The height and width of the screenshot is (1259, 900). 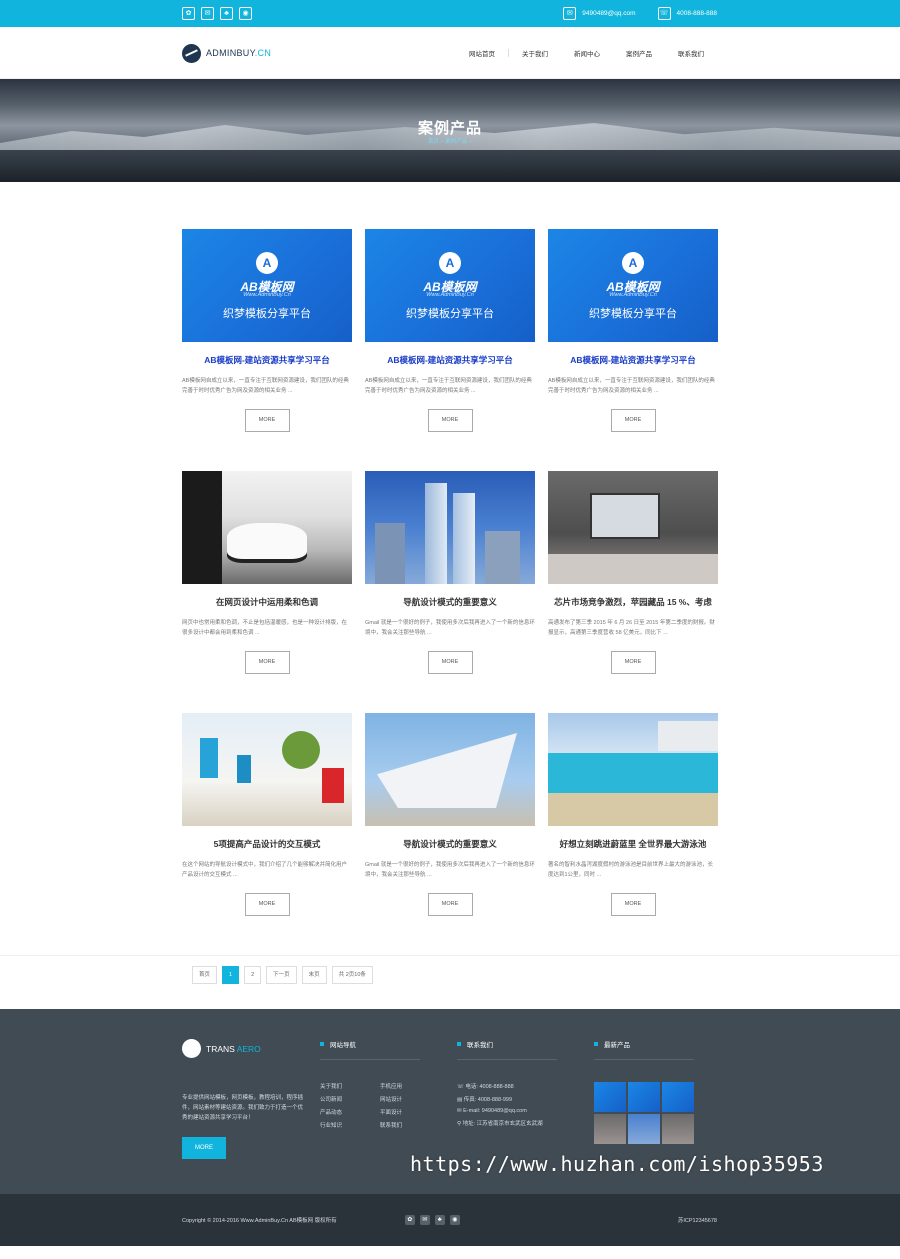 What do you see at coordinates (608, 13) in the screenshot?
I see `top-email: 9490489@qq.com` at bounding box center [608, 13].